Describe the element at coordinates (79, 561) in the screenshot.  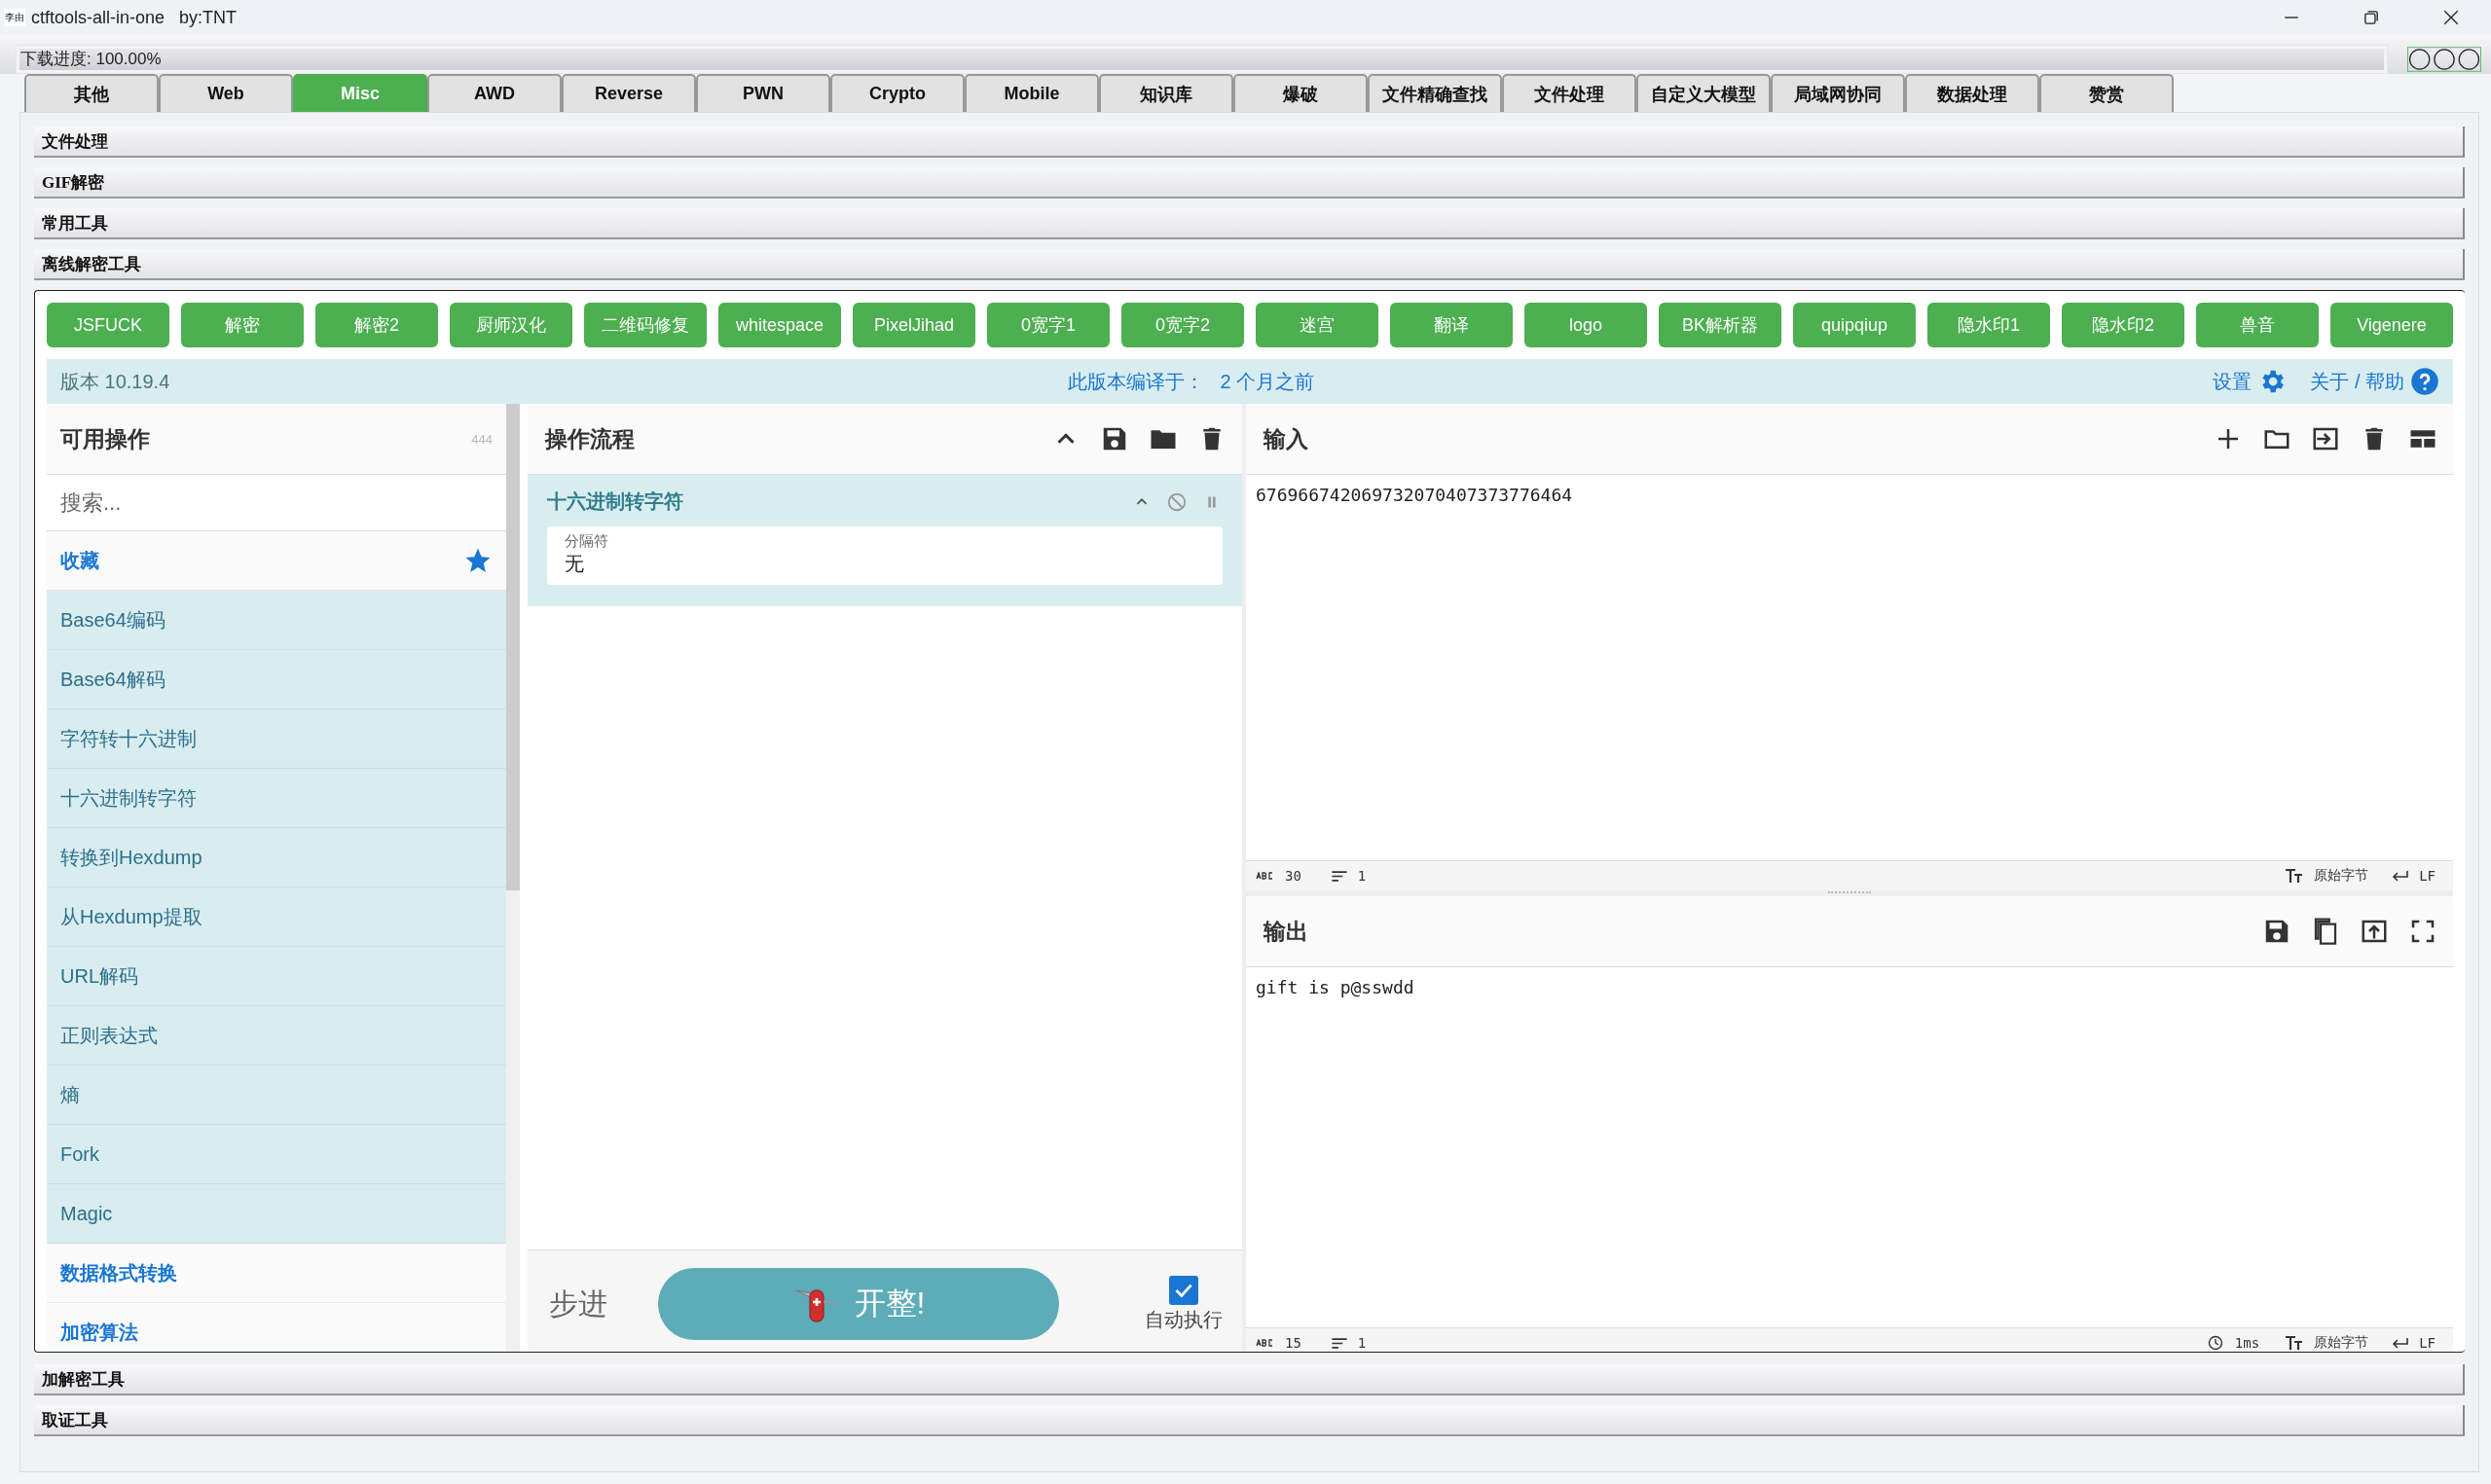
I see `category-name: 收藏` at that location.